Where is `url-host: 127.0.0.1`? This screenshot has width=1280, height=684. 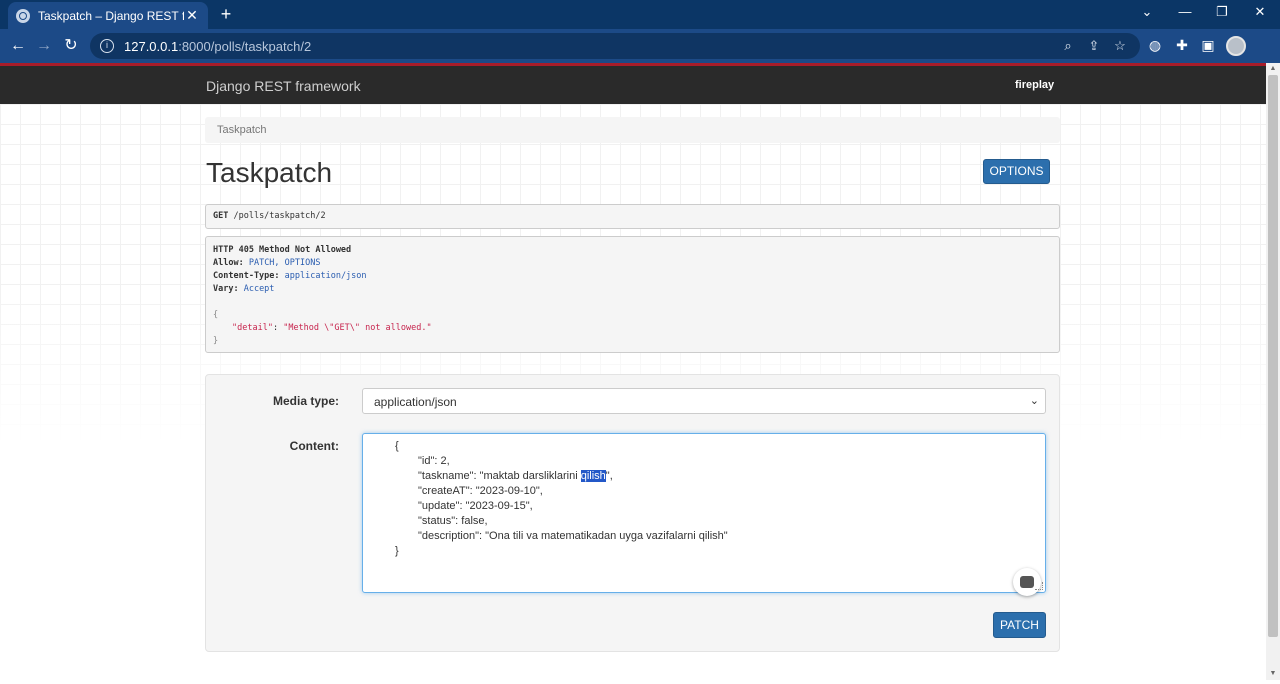
url-host: 127.0.0.1 is located at coordinates (151, 46).